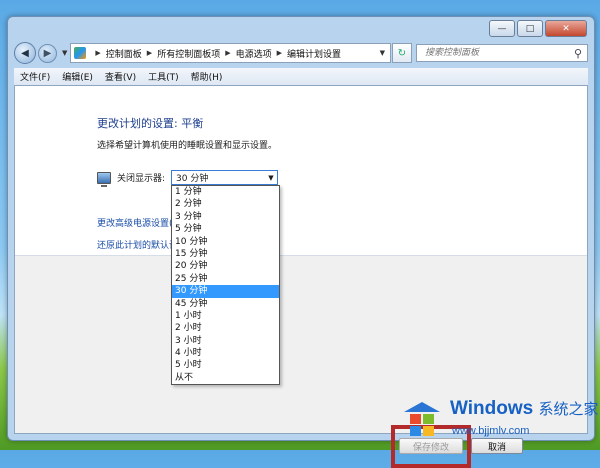  I want to click on maximize-button: □, so click(530, 28).